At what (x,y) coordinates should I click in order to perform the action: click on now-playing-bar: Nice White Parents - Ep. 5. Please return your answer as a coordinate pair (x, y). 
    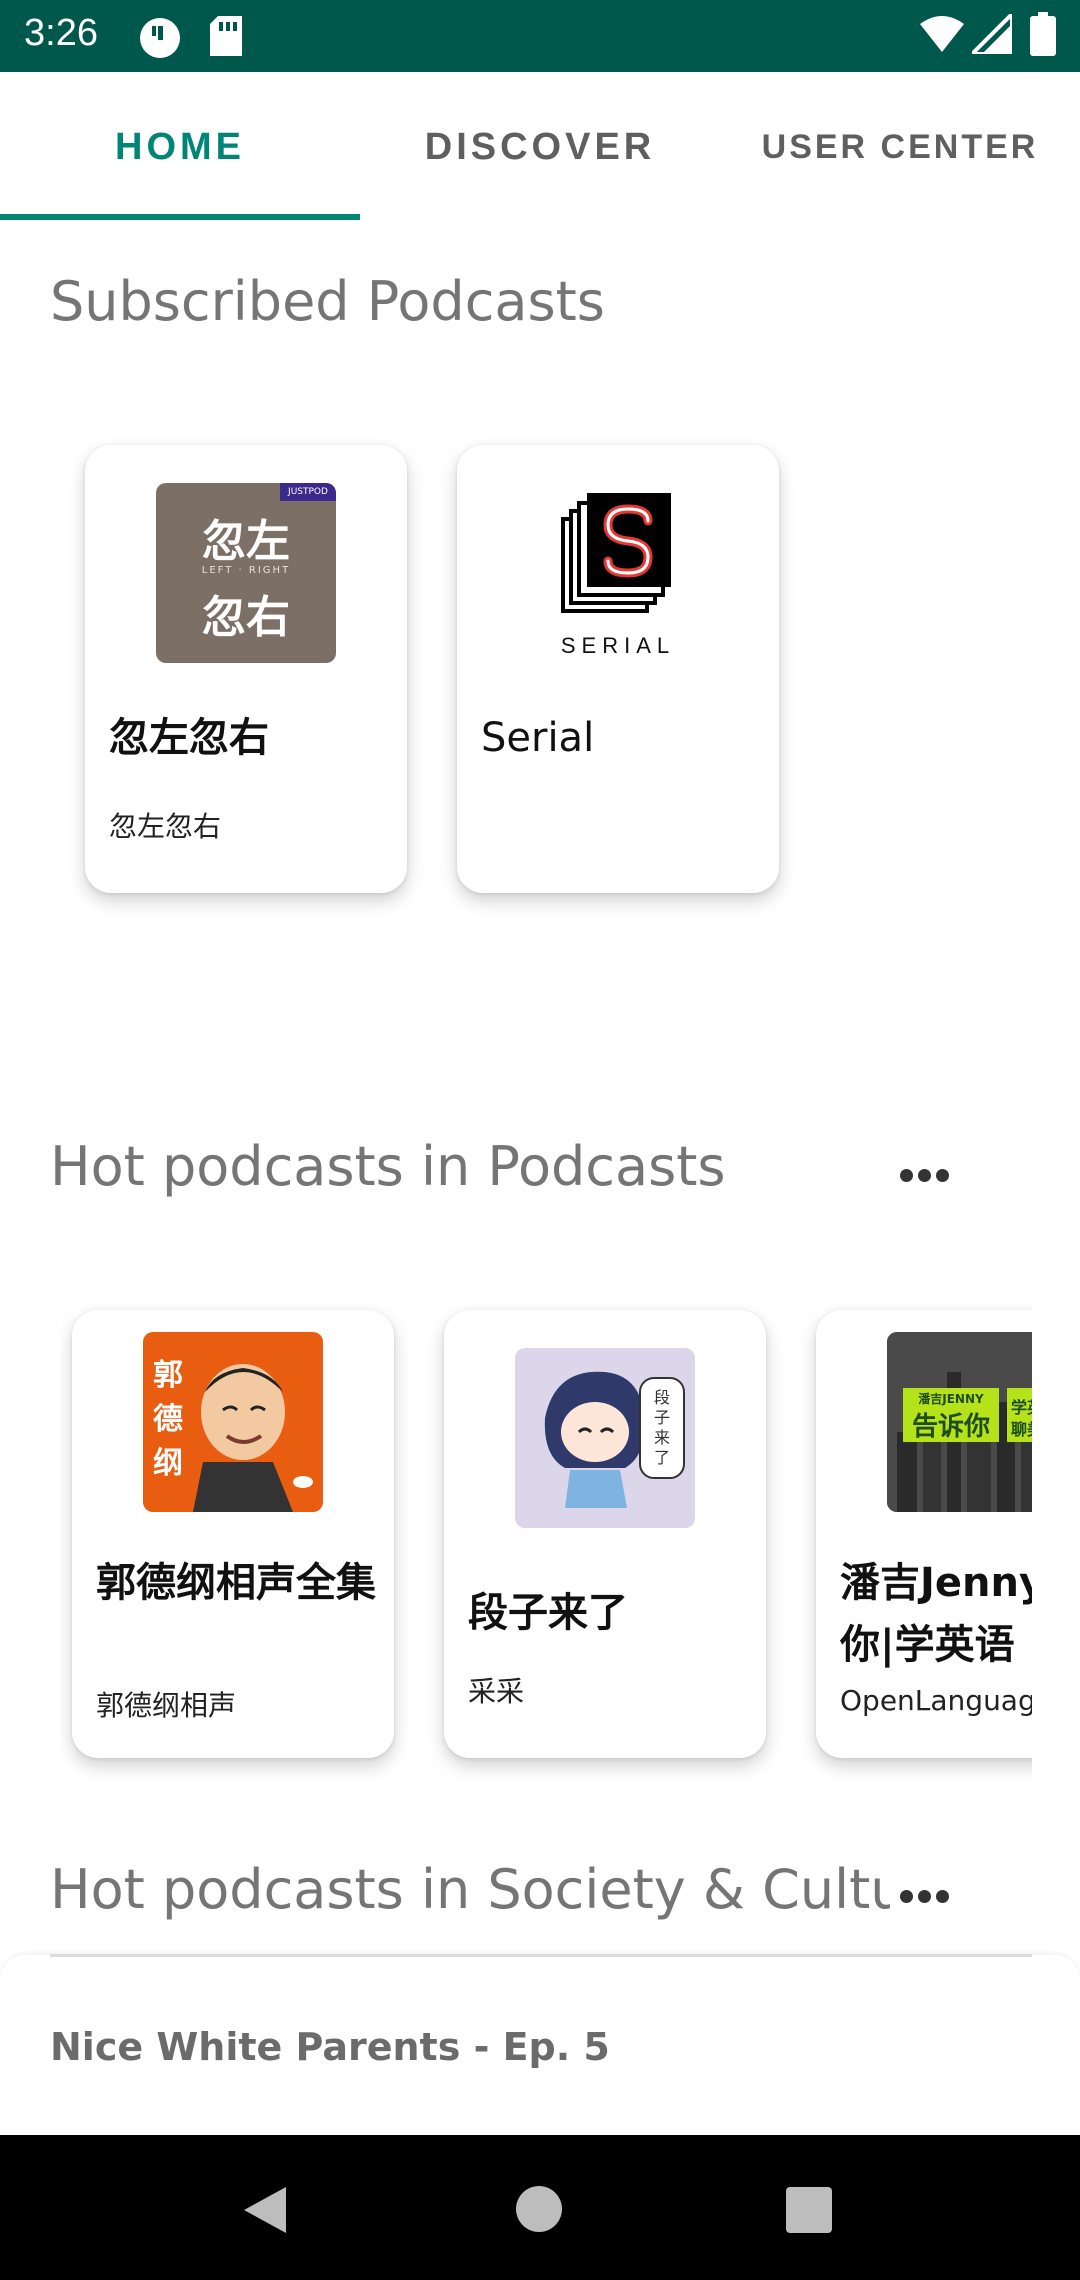
    Looking at the image, I should click on (540, 2045).